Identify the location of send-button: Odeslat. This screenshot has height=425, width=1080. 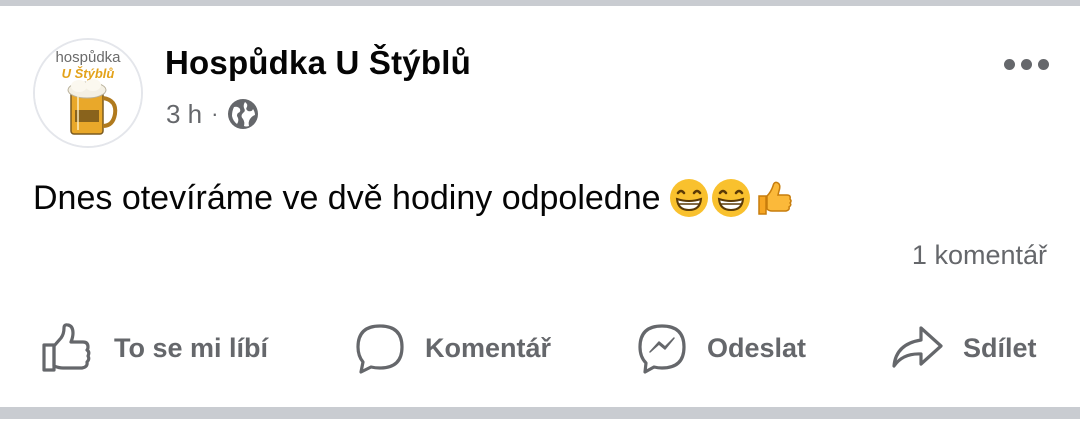
(720, 348).